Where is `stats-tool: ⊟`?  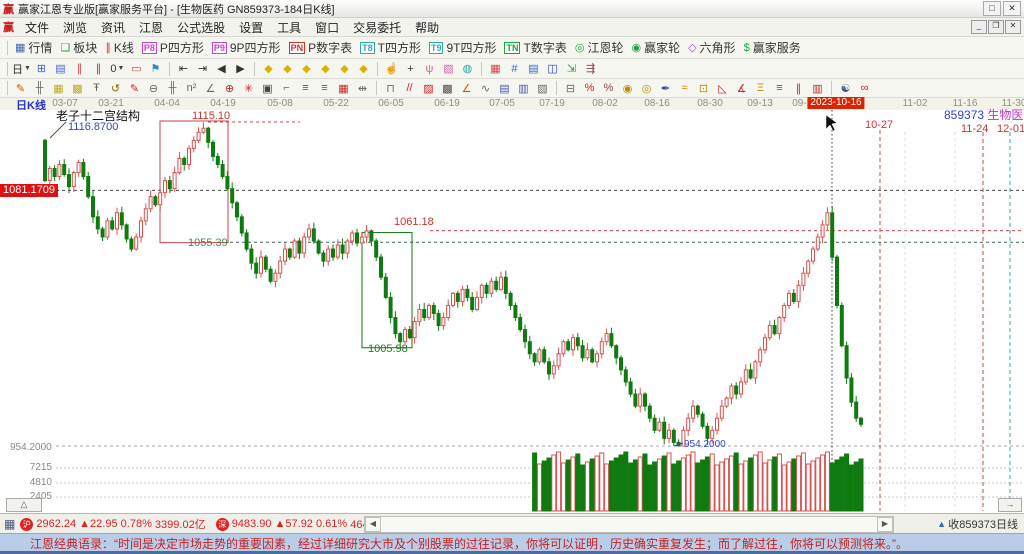
stats-tool: ⊟ is located at coordinates (570, 88).